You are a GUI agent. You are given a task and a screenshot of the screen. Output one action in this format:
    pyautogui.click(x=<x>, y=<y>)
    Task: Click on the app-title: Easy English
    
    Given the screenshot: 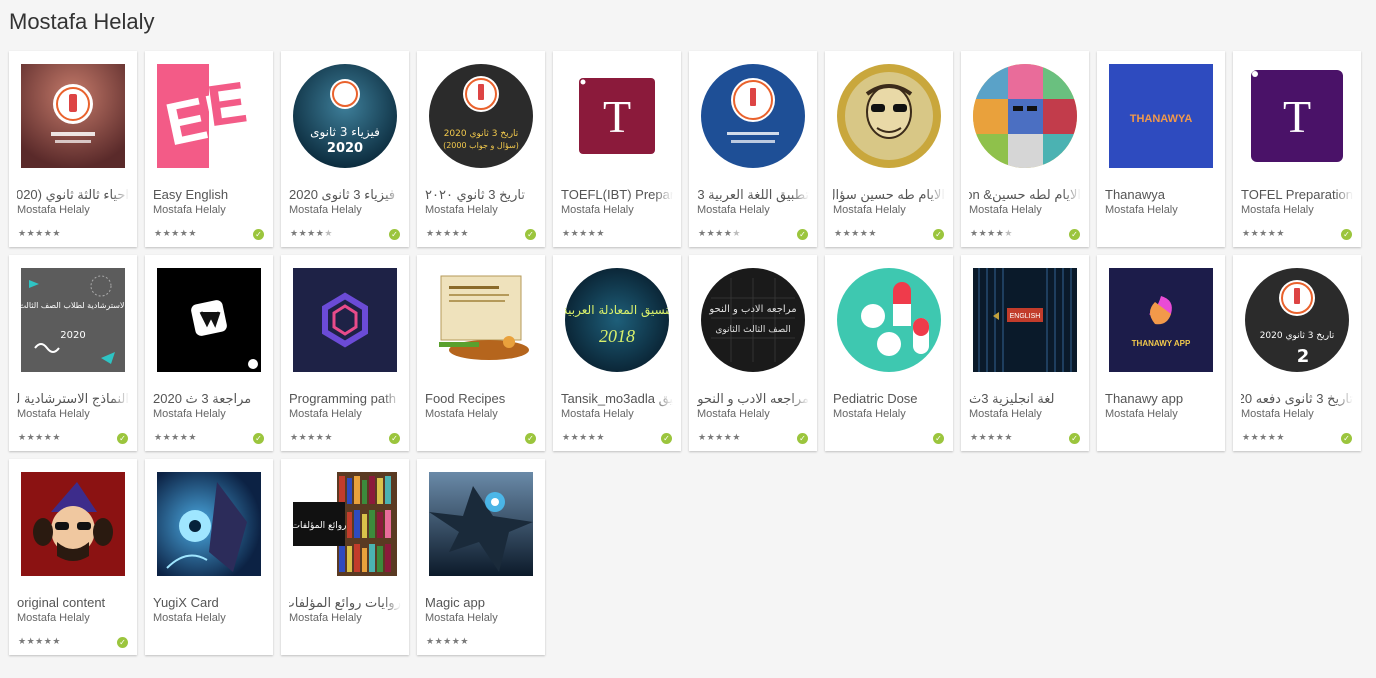 What is the action you would take?
    pyautogui.click(x=209, y=194)
    